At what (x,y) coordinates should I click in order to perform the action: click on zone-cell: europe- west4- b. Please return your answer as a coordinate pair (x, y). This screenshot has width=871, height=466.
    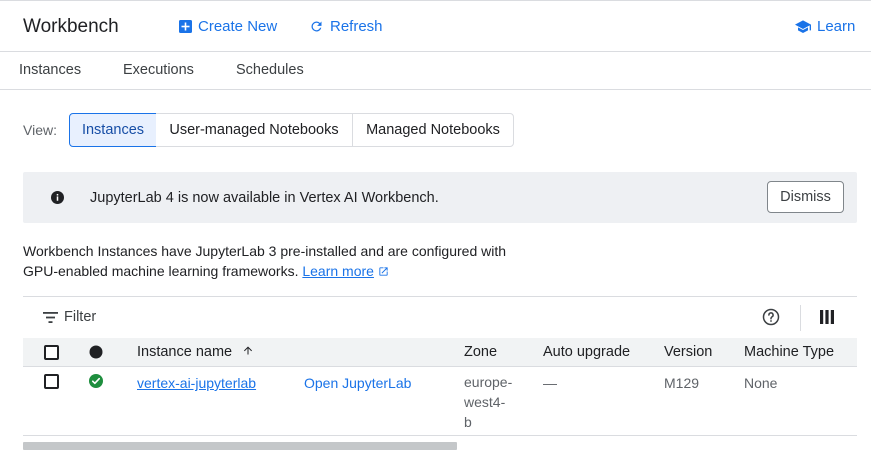
    Looking at the image, I should click on (488, 402).